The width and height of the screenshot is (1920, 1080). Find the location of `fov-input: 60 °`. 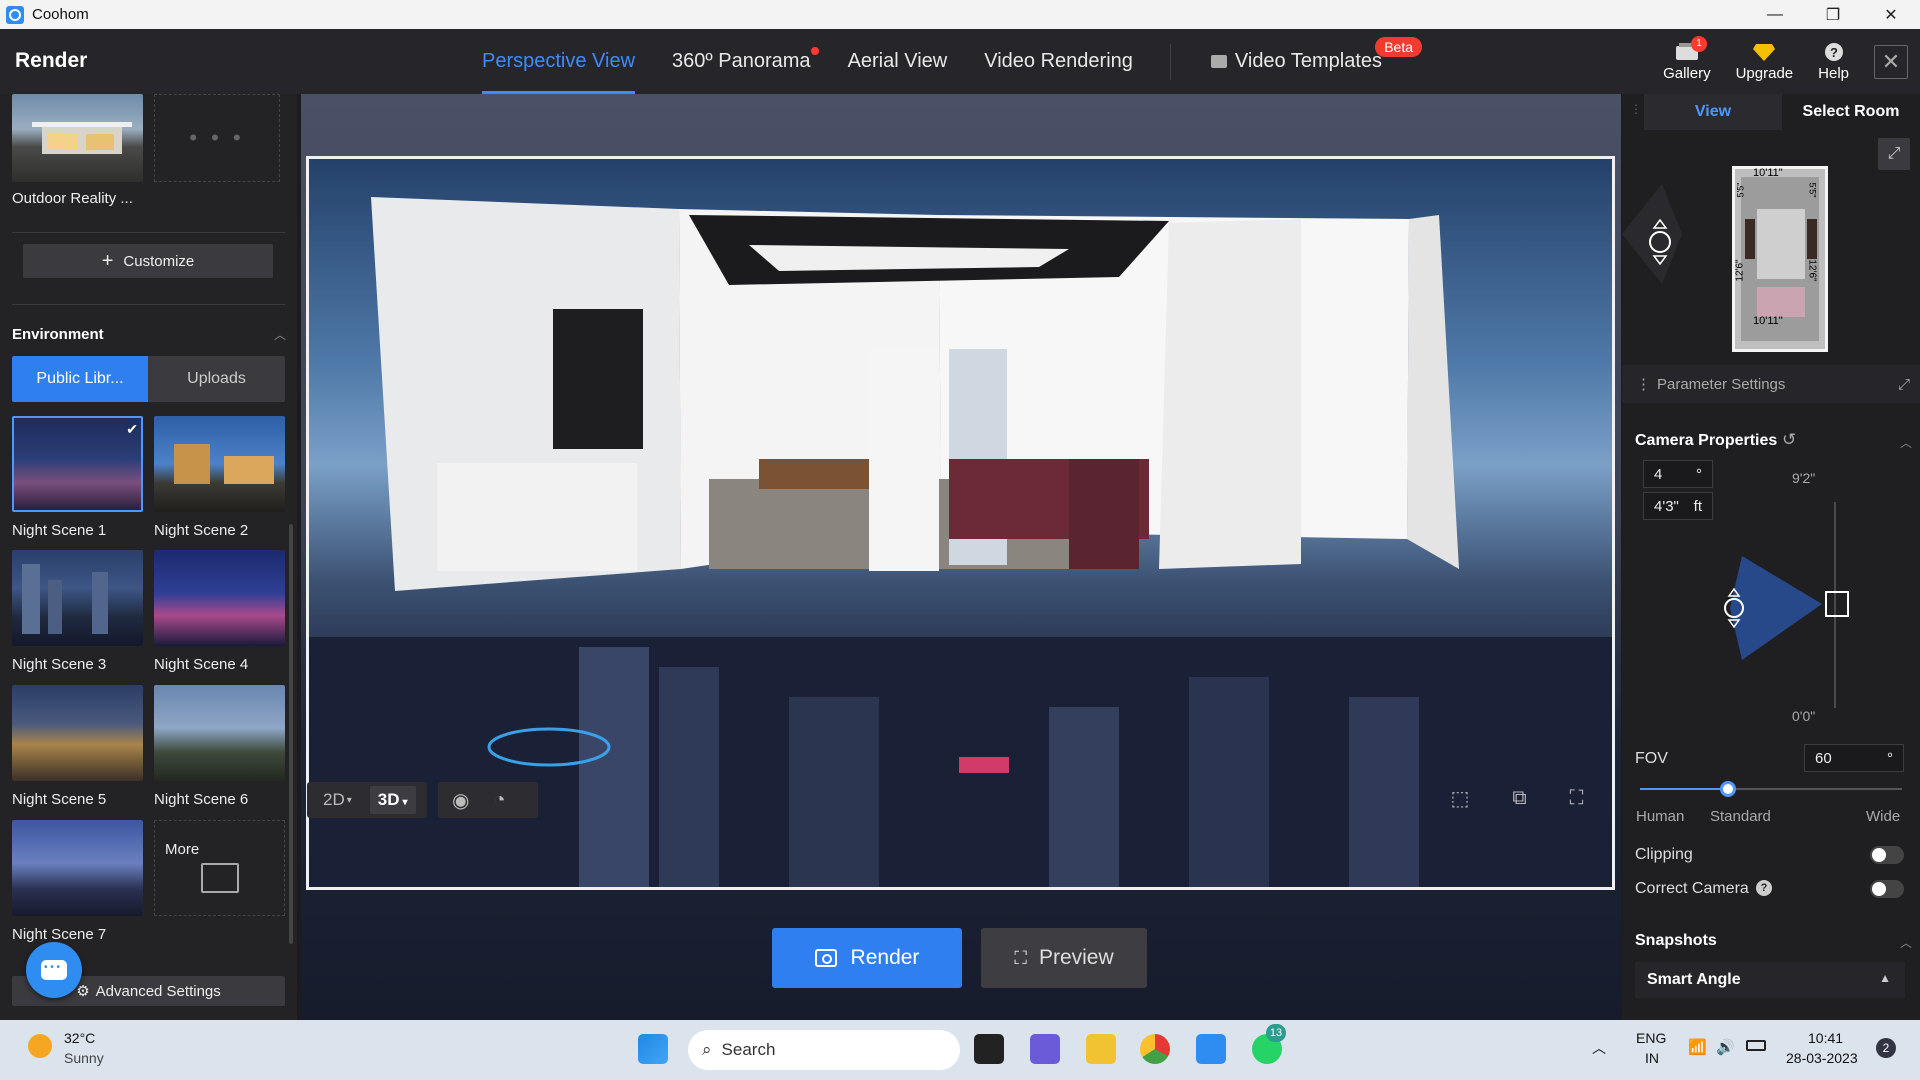

fov-input: 60 ° is located at coordinates (1854, 758).